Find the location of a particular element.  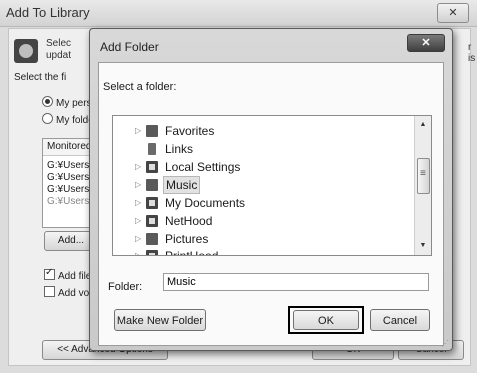

tree-scrollbar: ▲ ▼ is located at coordinates (422, 185).